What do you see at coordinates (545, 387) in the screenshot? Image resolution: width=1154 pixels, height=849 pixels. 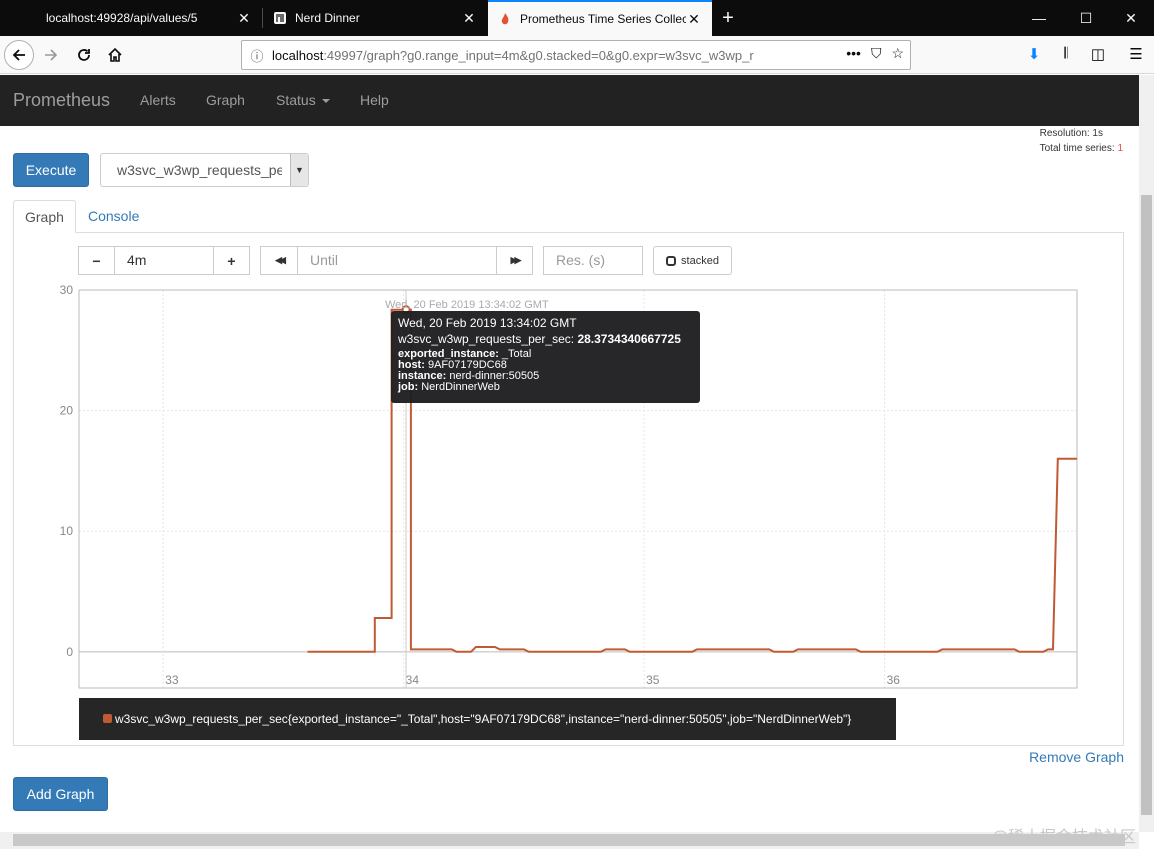 I see `tooltip-label-row: job: NerdDinnerWeb` at bounding box center [545, 387].